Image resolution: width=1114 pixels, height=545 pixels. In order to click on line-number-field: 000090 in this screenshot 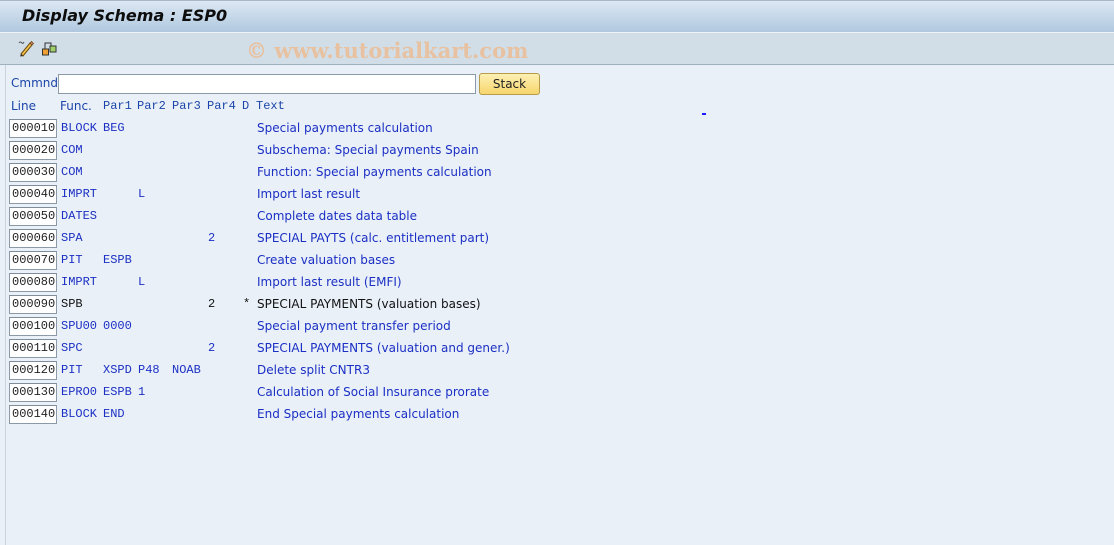, I will do `click(33, 304)`.